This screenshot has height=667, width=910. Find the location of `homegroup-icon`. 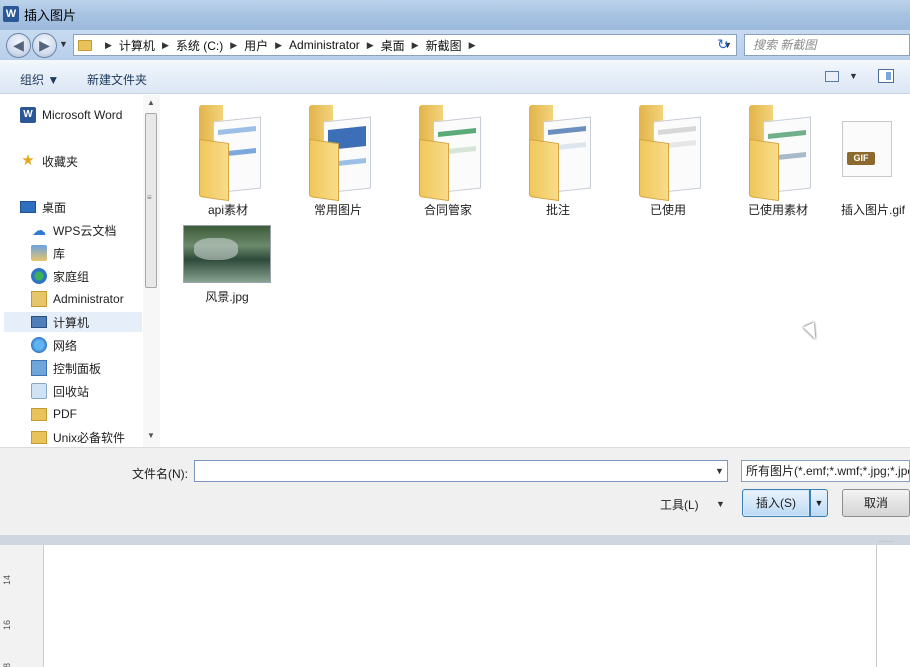

homegroup-icon is located at coordinates (39, 276).